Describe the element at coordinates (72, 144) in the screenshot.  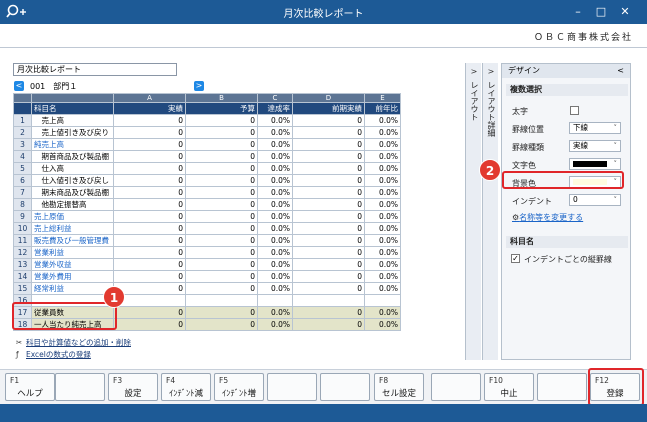
I see `account-cell: 純売上高` at that location.